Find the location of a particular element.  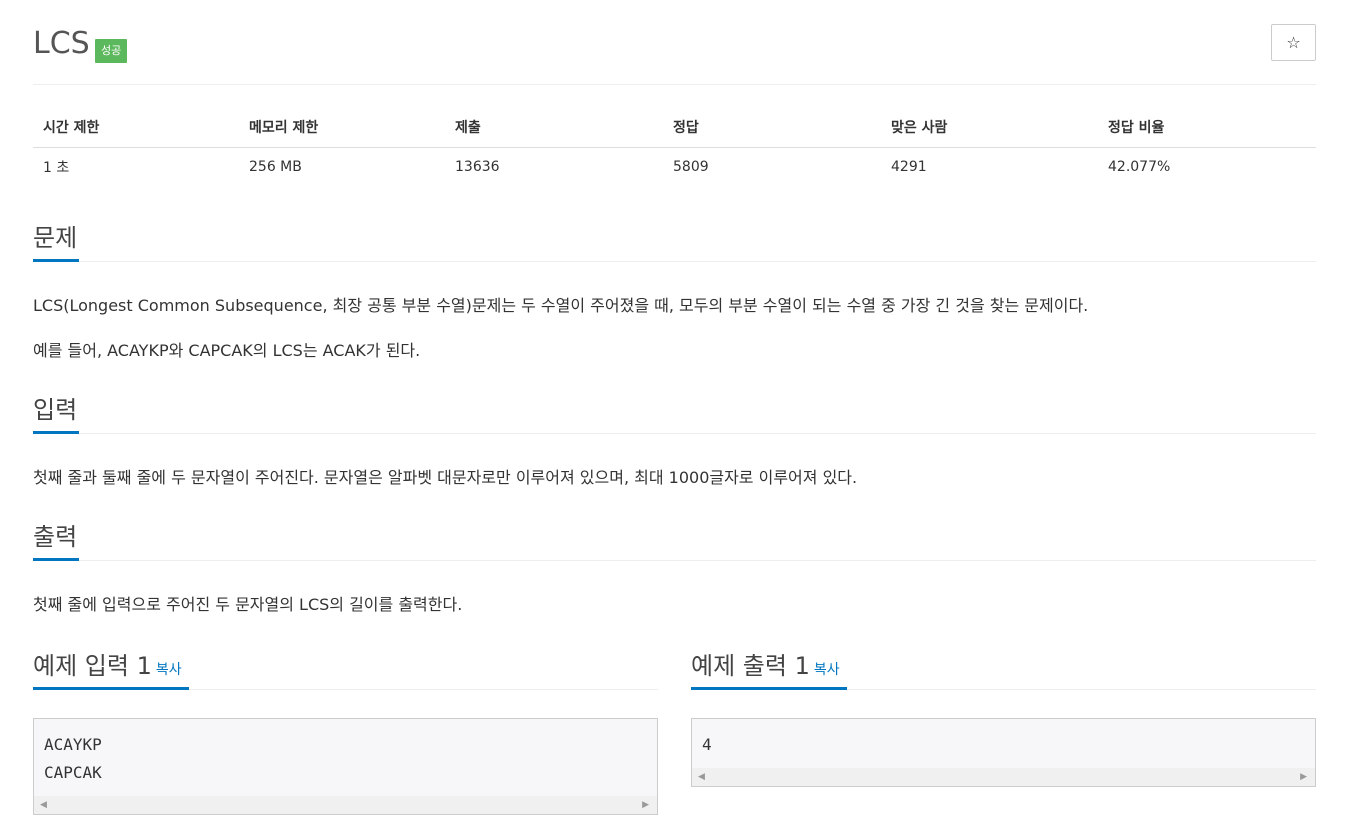

input-heading-text: 입력 is located at coordinates (55, 410).